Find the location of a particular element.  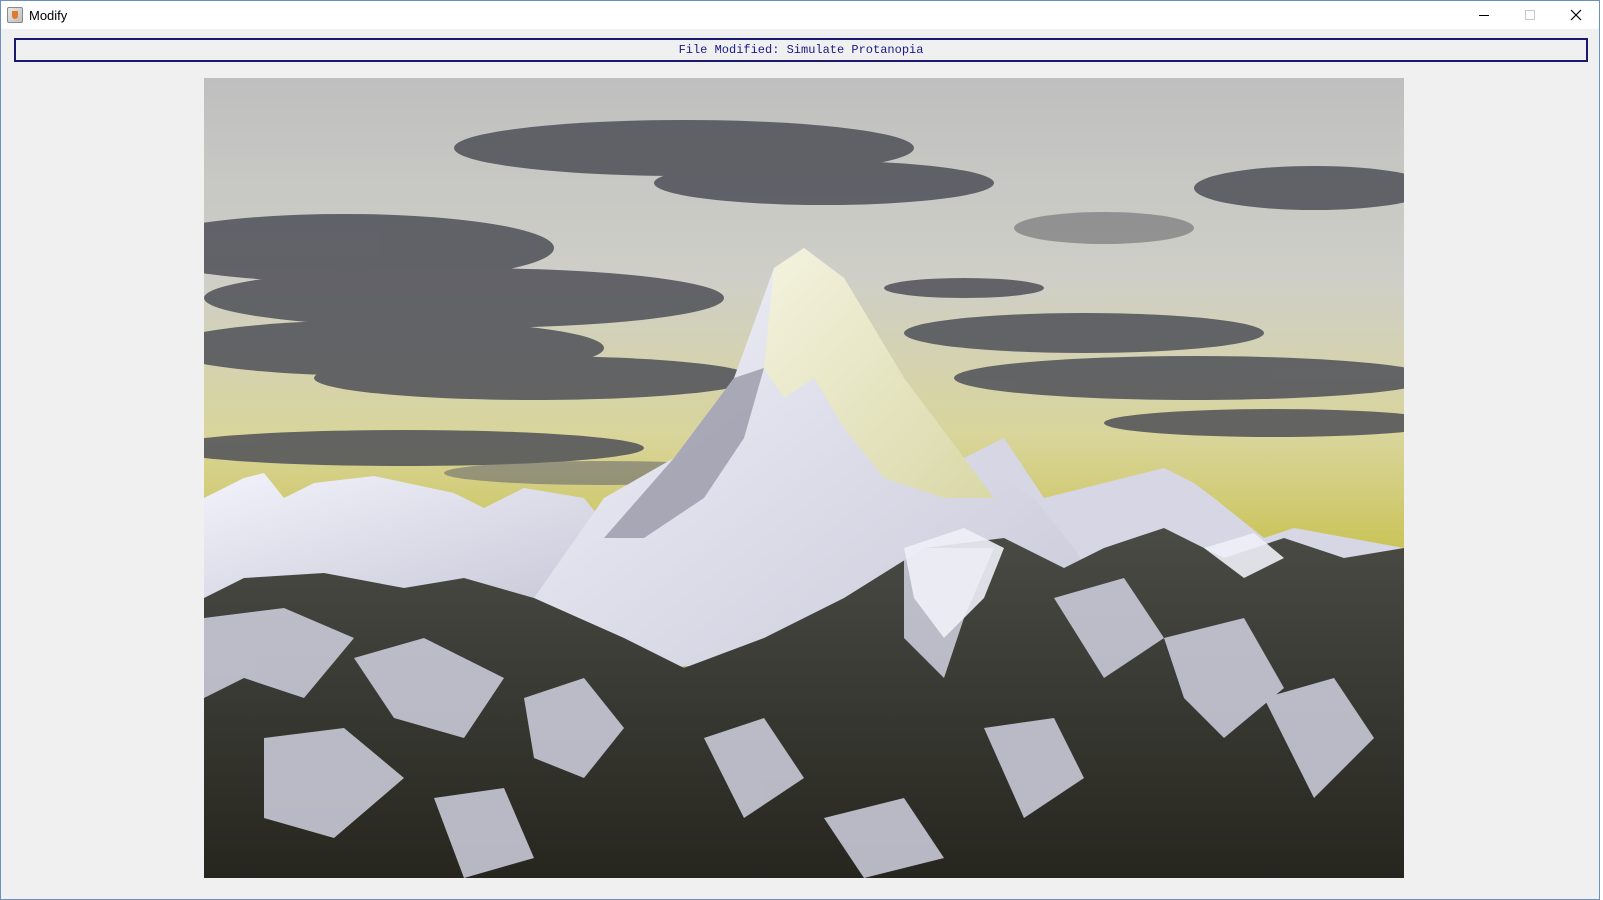

minimize-icon is located at coordinates (1484, 15).